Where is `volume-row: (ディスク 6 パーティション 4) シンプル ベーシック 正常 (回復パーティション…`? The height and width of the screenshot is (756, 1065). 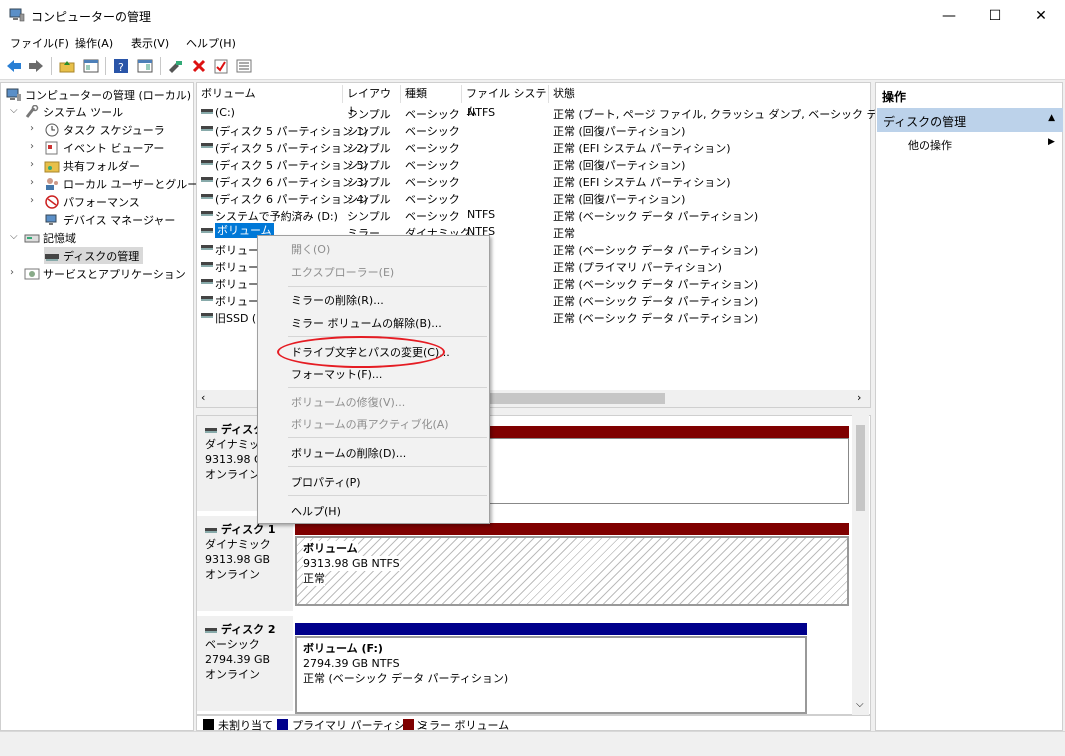
volume-row: (ディスク 6 パーティション 4) シンプル ベーシック 正常 (回復パーティション… is located at coordinates (534, 197).